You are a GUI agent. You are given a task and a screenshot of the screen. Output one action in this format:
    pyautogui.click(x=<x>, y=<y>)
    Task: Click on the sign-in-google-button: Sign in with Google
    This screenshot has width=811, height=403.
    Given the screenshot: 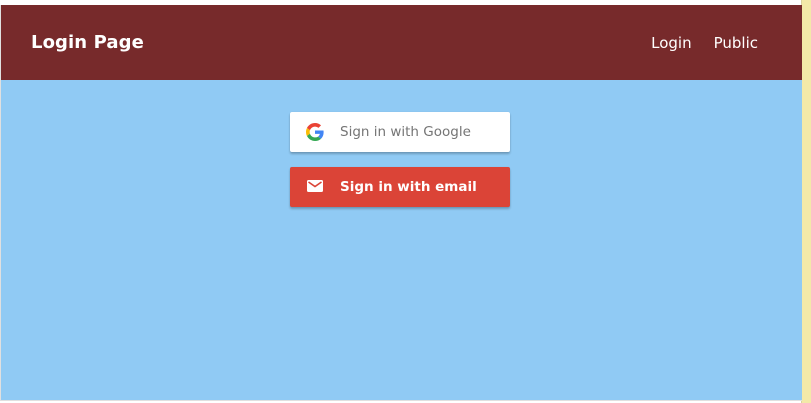 What is the action you would take?
    pyautogui.click(x=400, y=132)
    